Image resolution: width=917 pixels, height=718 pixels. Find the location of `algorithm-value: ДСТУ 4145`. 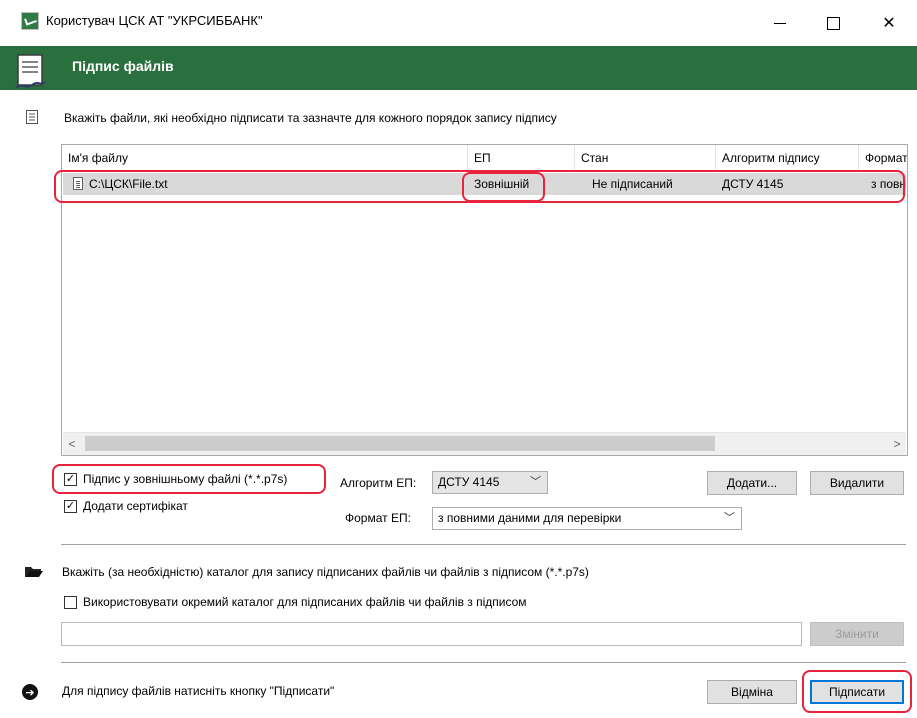

algorithm-value: ДСТУ 4145 is located at coordinates (469, 482).